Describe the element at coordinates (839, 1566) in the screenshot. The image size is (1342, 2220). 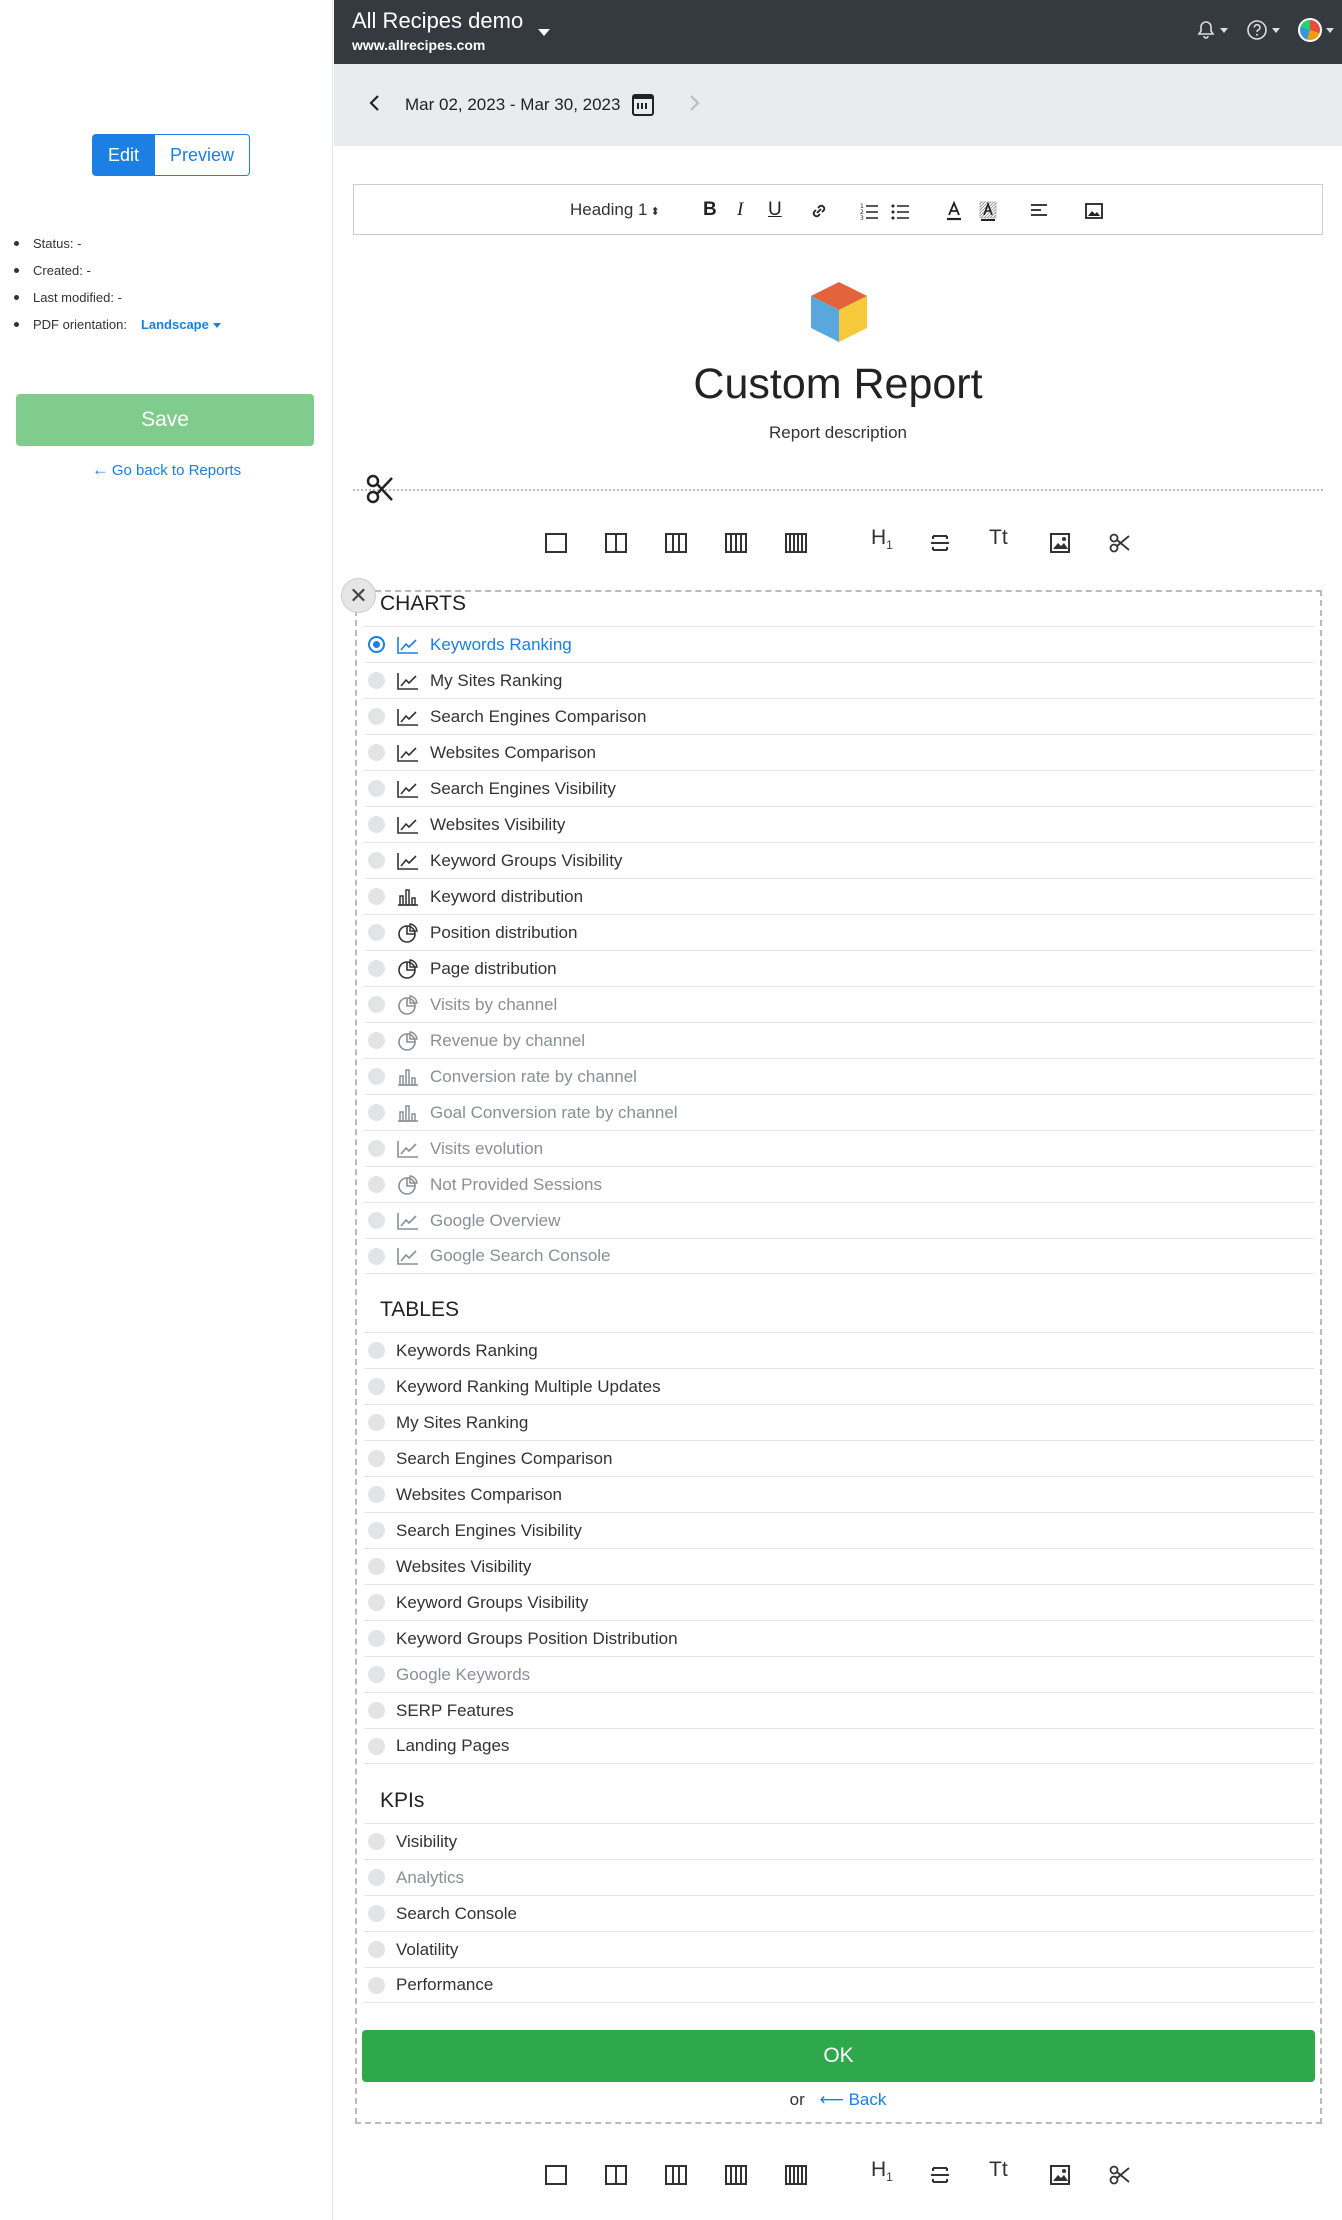
I see `table-option: Websites Visibility` at that location.